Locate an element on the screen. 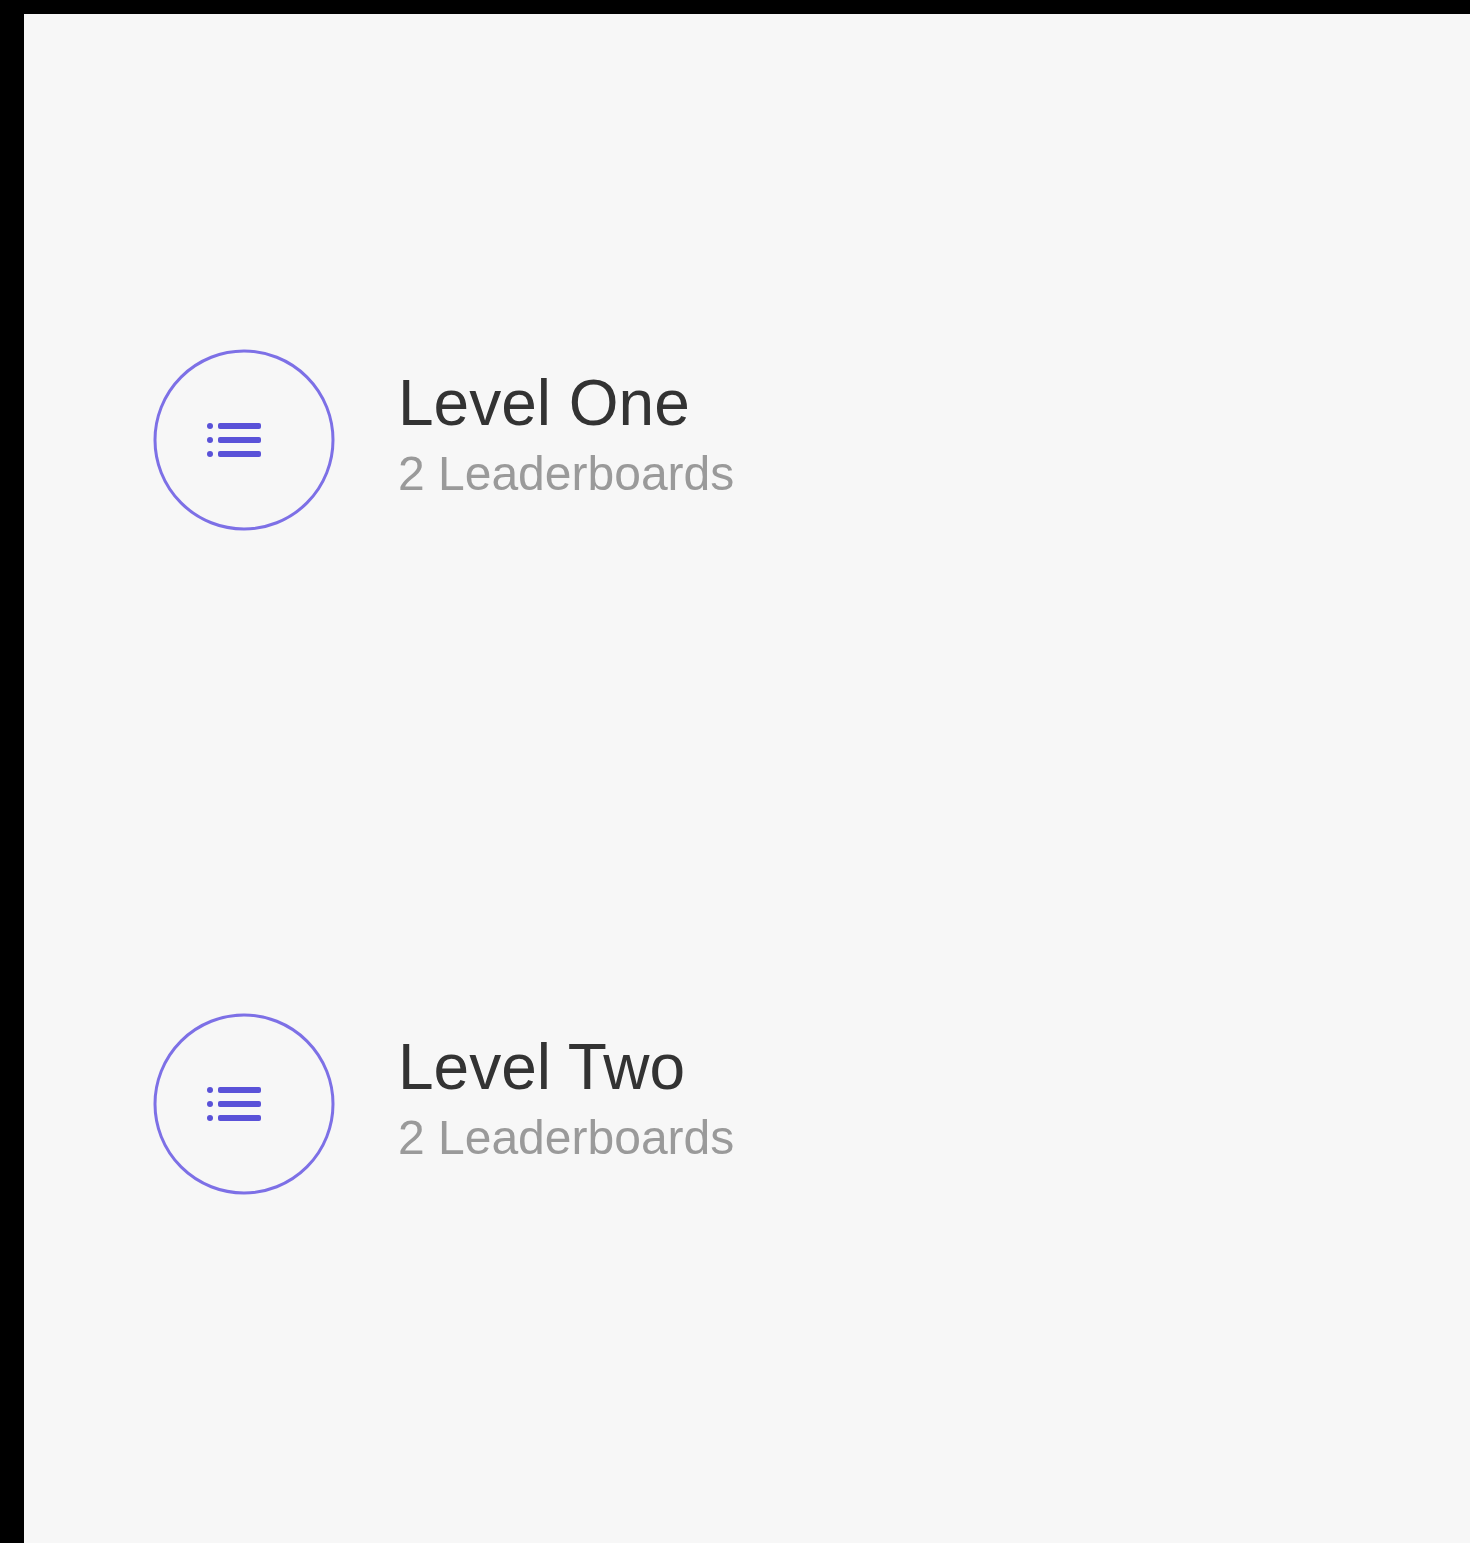 This screenshot has height=1543, width=1470. level-row: Level Two 2 Leaderboards is located at coordinates (488, 1104).